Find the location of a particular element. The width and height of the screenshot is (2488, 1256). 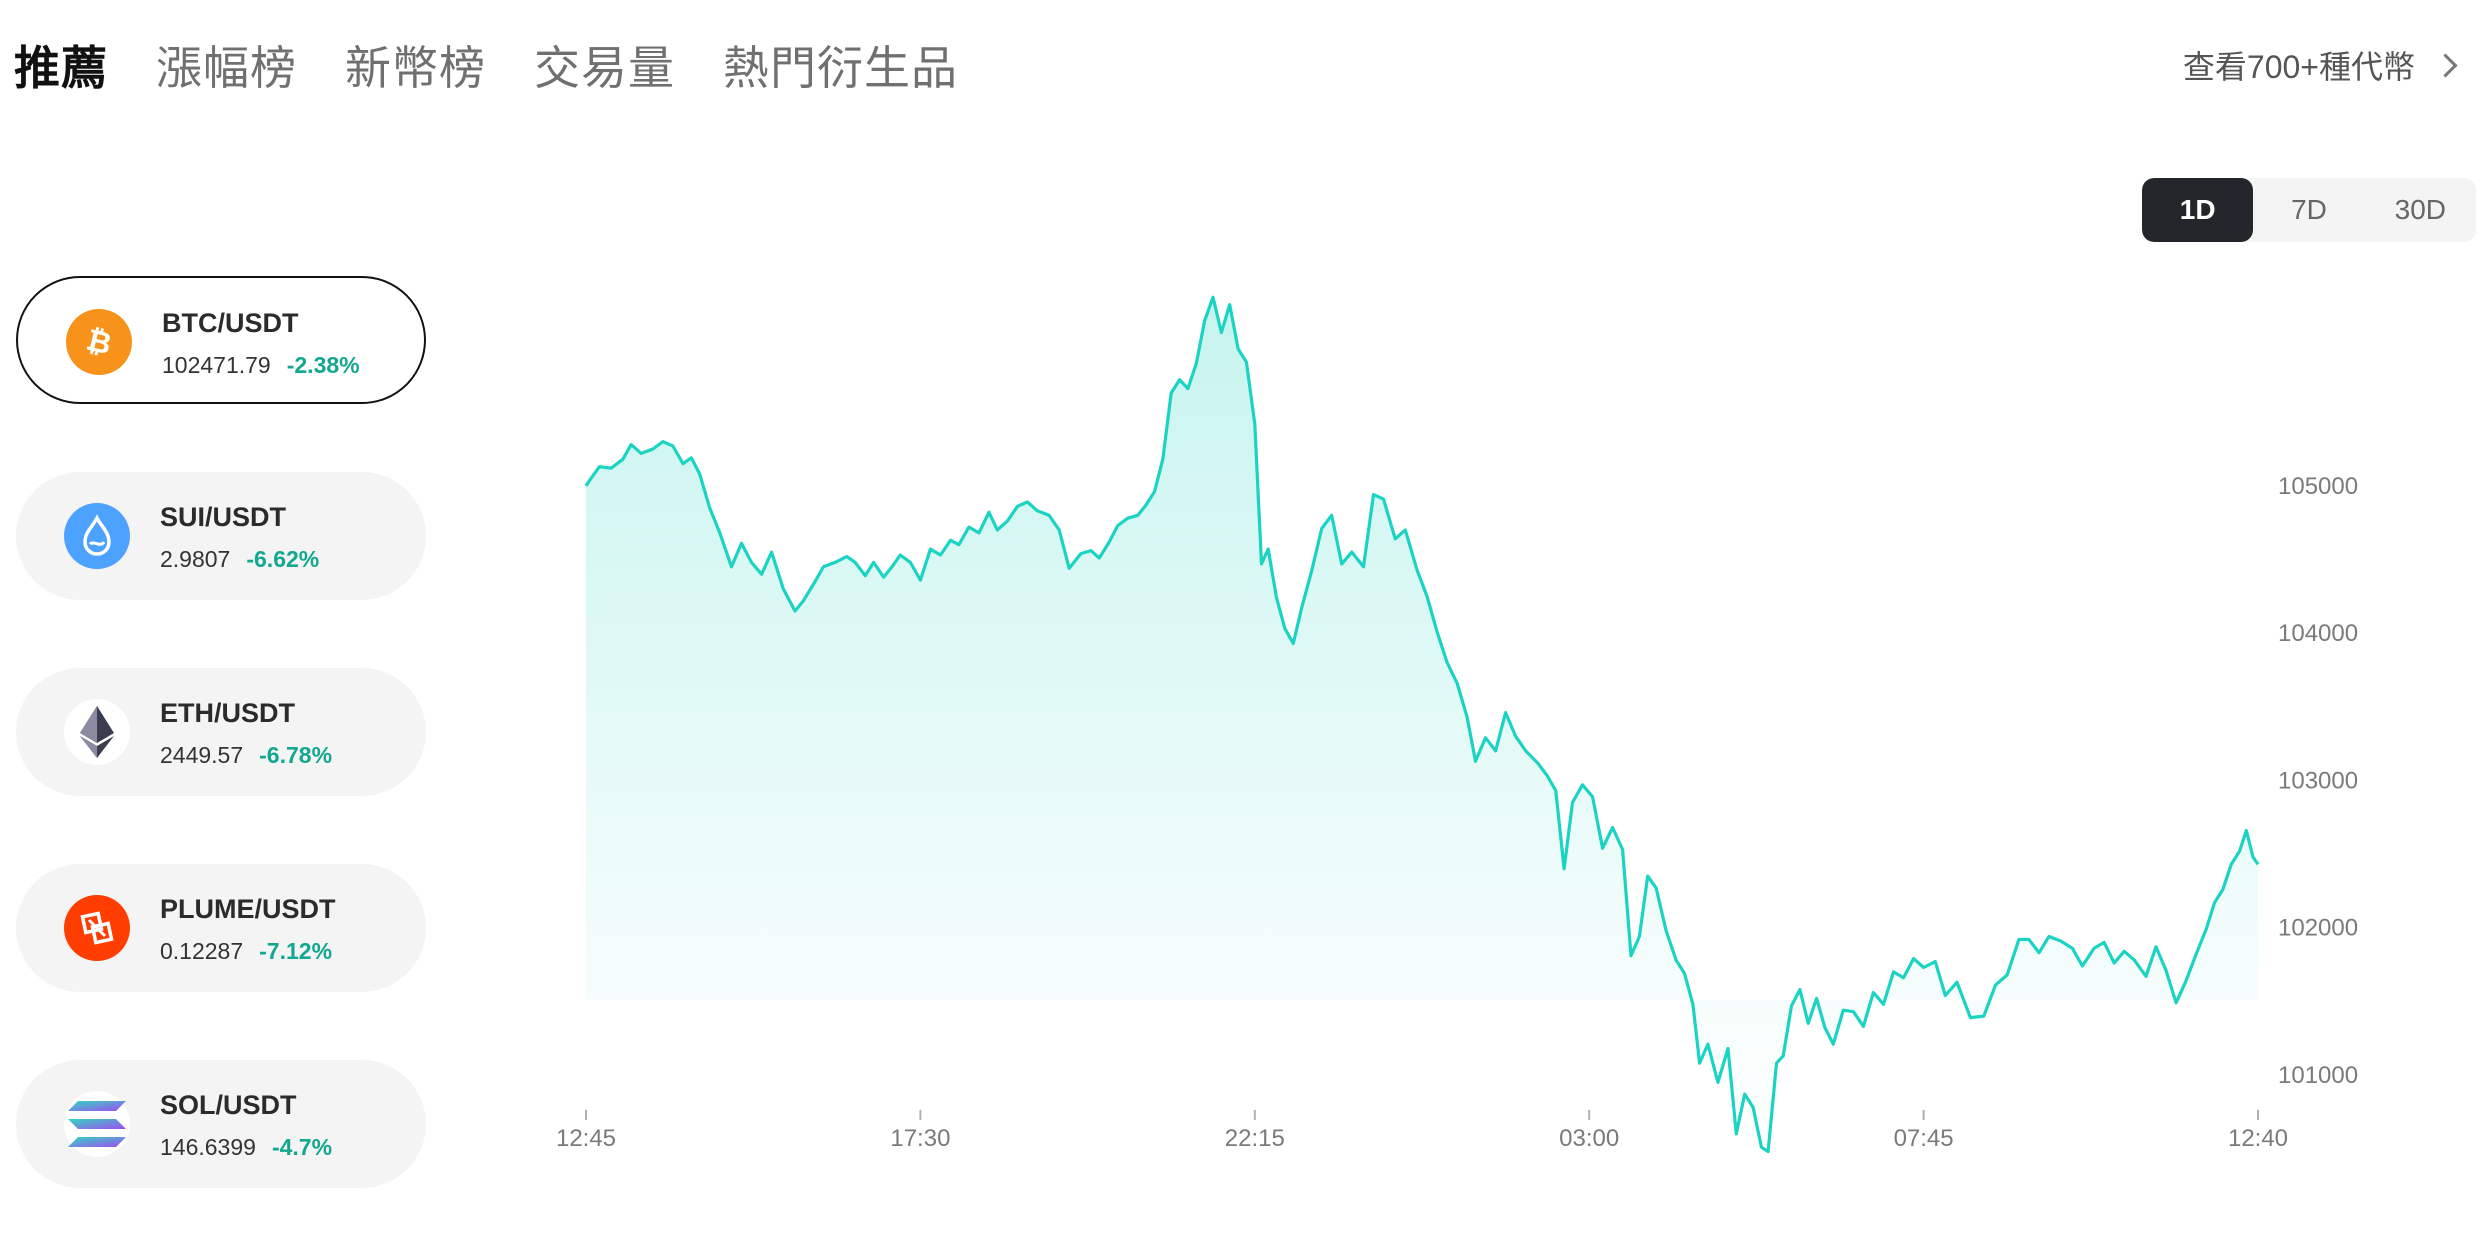

coin-pair: ETH/USDT is located at coordinates (227, 713).